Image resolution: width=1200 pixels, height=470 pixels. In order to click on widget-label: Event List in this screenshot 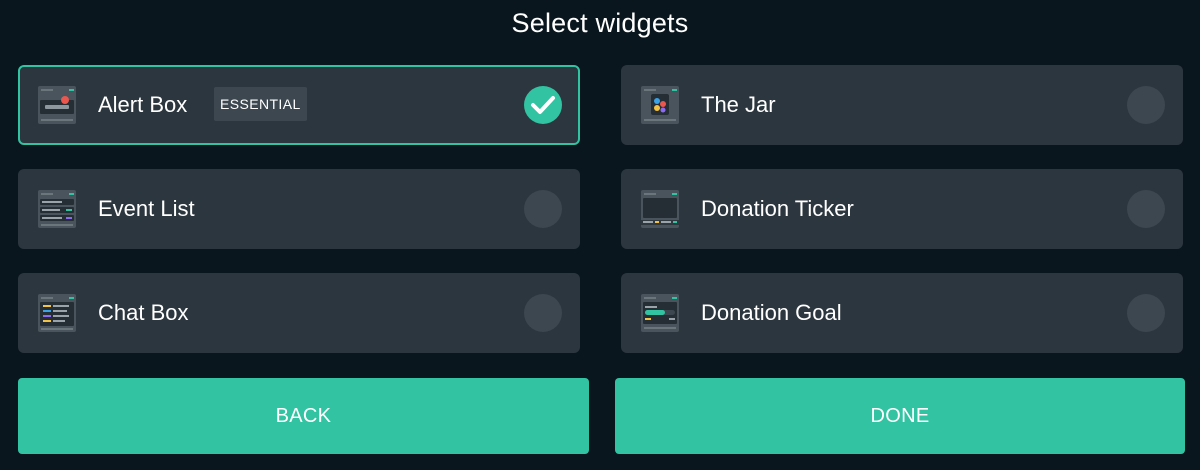, I will do `click(146, 208)`.